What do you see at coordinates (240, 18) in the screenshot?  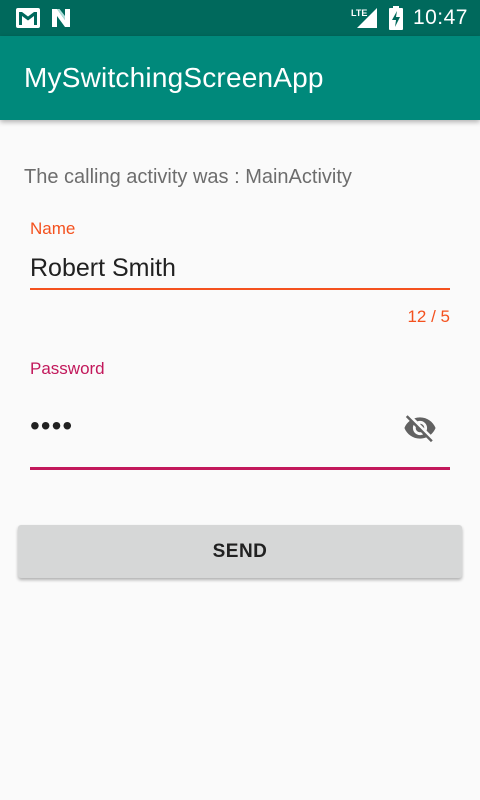 I see `status-bar: LTE 10:47` at bounding box center [240, 18].